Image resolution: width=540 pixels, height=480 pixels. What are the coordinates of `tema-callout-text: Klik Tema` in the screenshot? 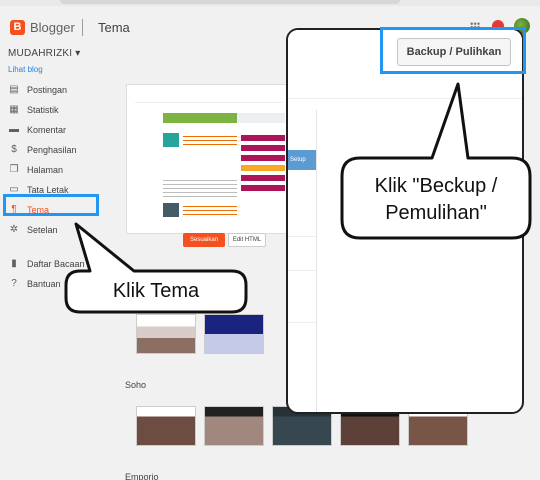 It's located at (156, 291).